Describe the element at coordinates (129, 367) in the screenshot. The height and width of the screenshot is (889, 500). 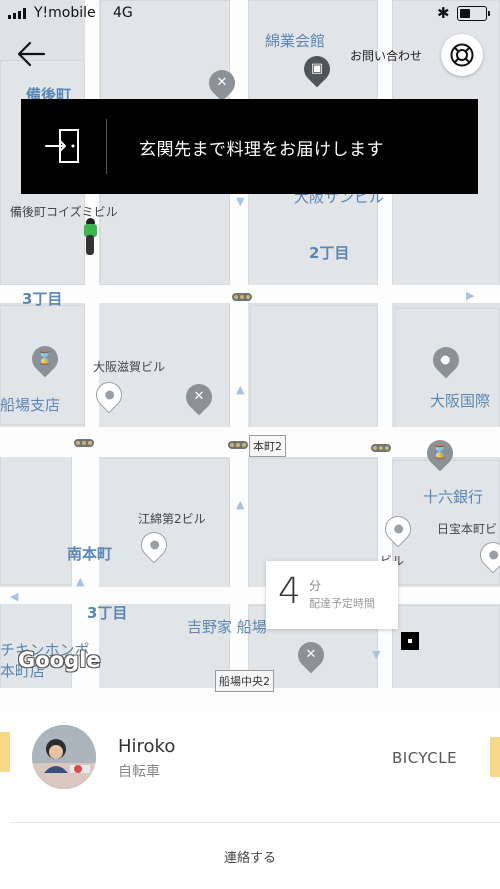
I see `map-label-shiga-building: 大阪滋賀ビル` at that location.